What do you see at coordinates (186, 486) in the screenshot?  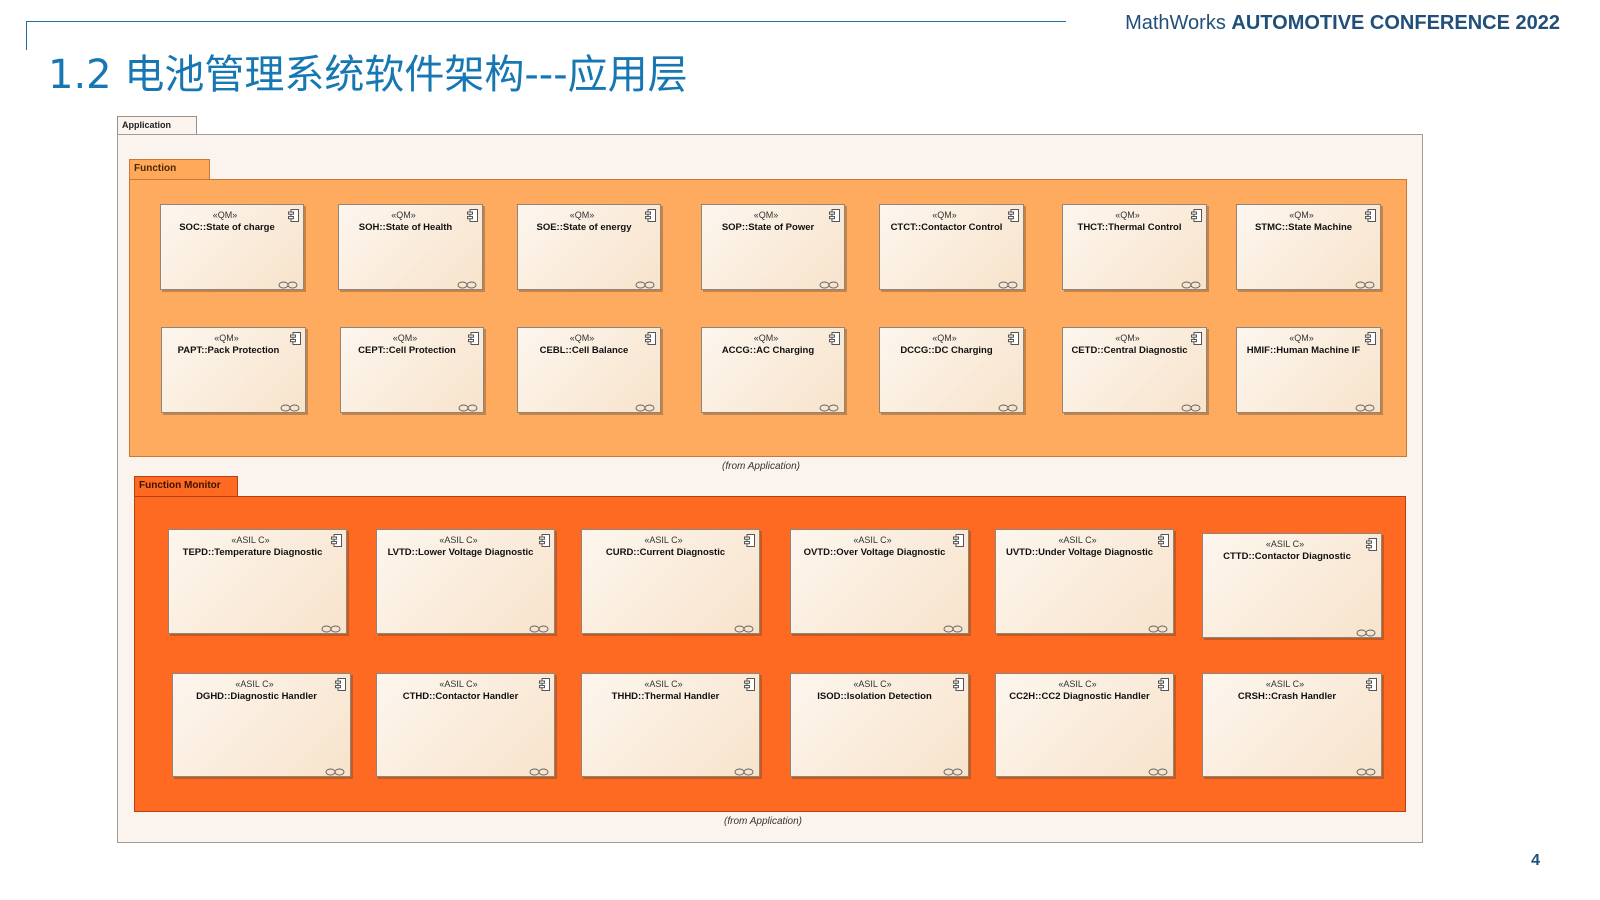 I see `function-monitor-package-tab: Function Monitor` at bounding box center [186, 486].